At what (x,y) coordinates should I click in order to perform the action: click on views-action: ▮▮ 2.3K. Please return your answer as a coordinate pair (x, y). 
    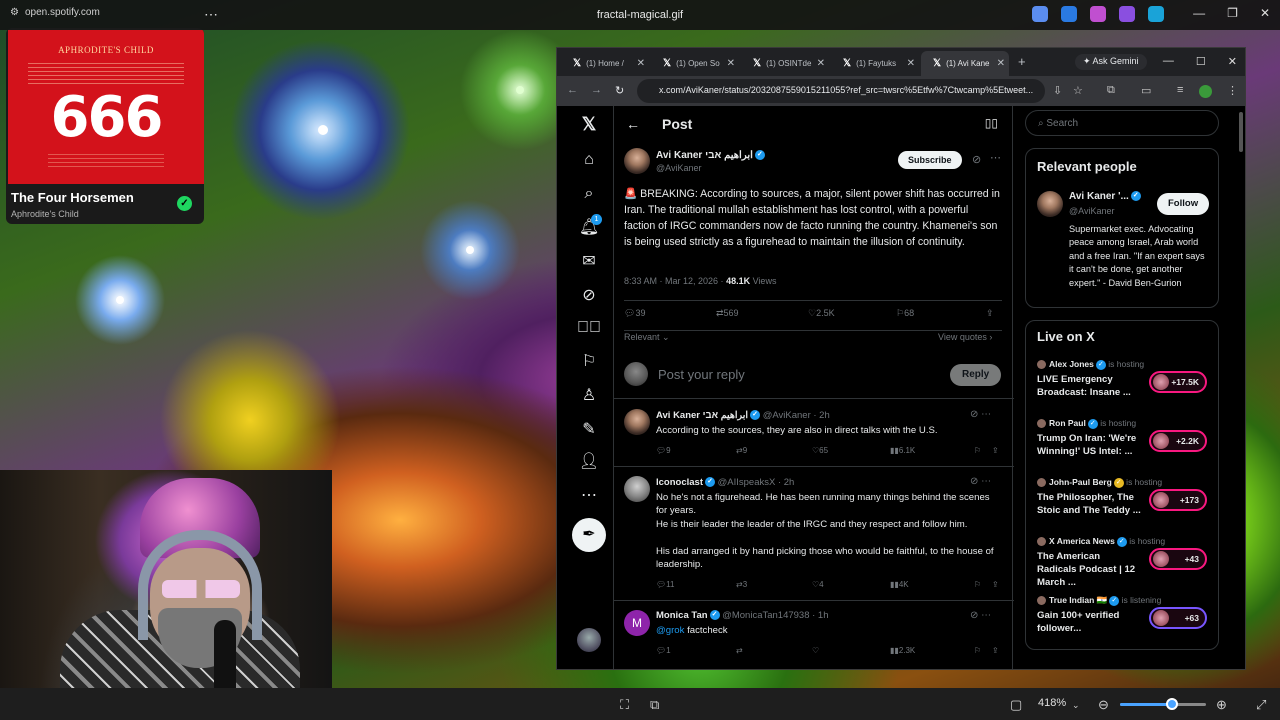
    Looking at the image, I should click on (902, 650).